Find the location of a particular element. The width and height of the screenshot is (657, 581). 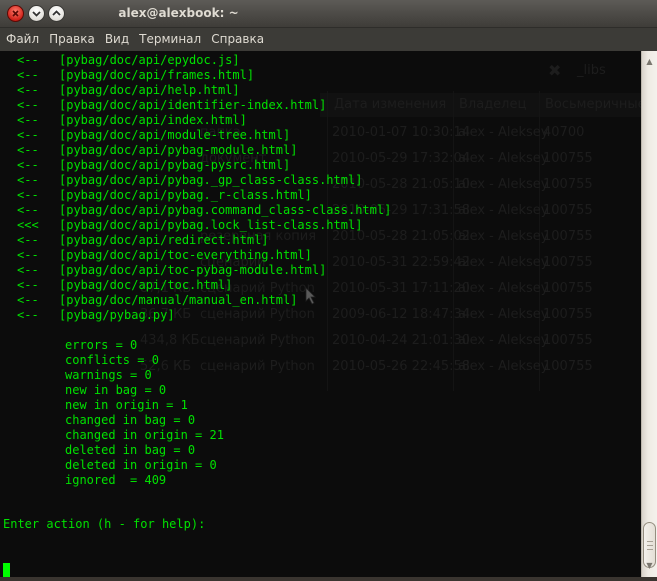

stat-line: conflicts = 0 is located at coordinates (112, 360).